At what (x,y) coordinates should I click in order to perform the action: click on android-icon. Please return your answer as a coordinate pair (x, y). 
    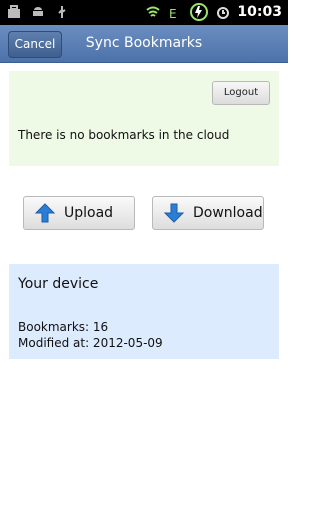
    Looking at the image, I should click on (38, 12).